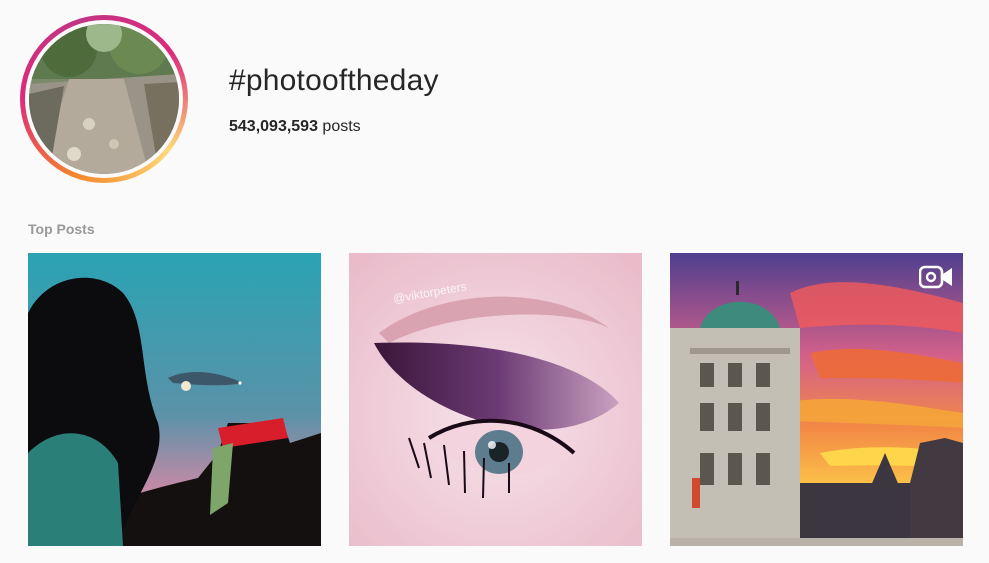 Image resolution: width=989 pixels, height=563 pixels. What do you see at coordinates (935, 277) in the screenshot?
I see `video-camera-icon` at bounding box center [935, 277].